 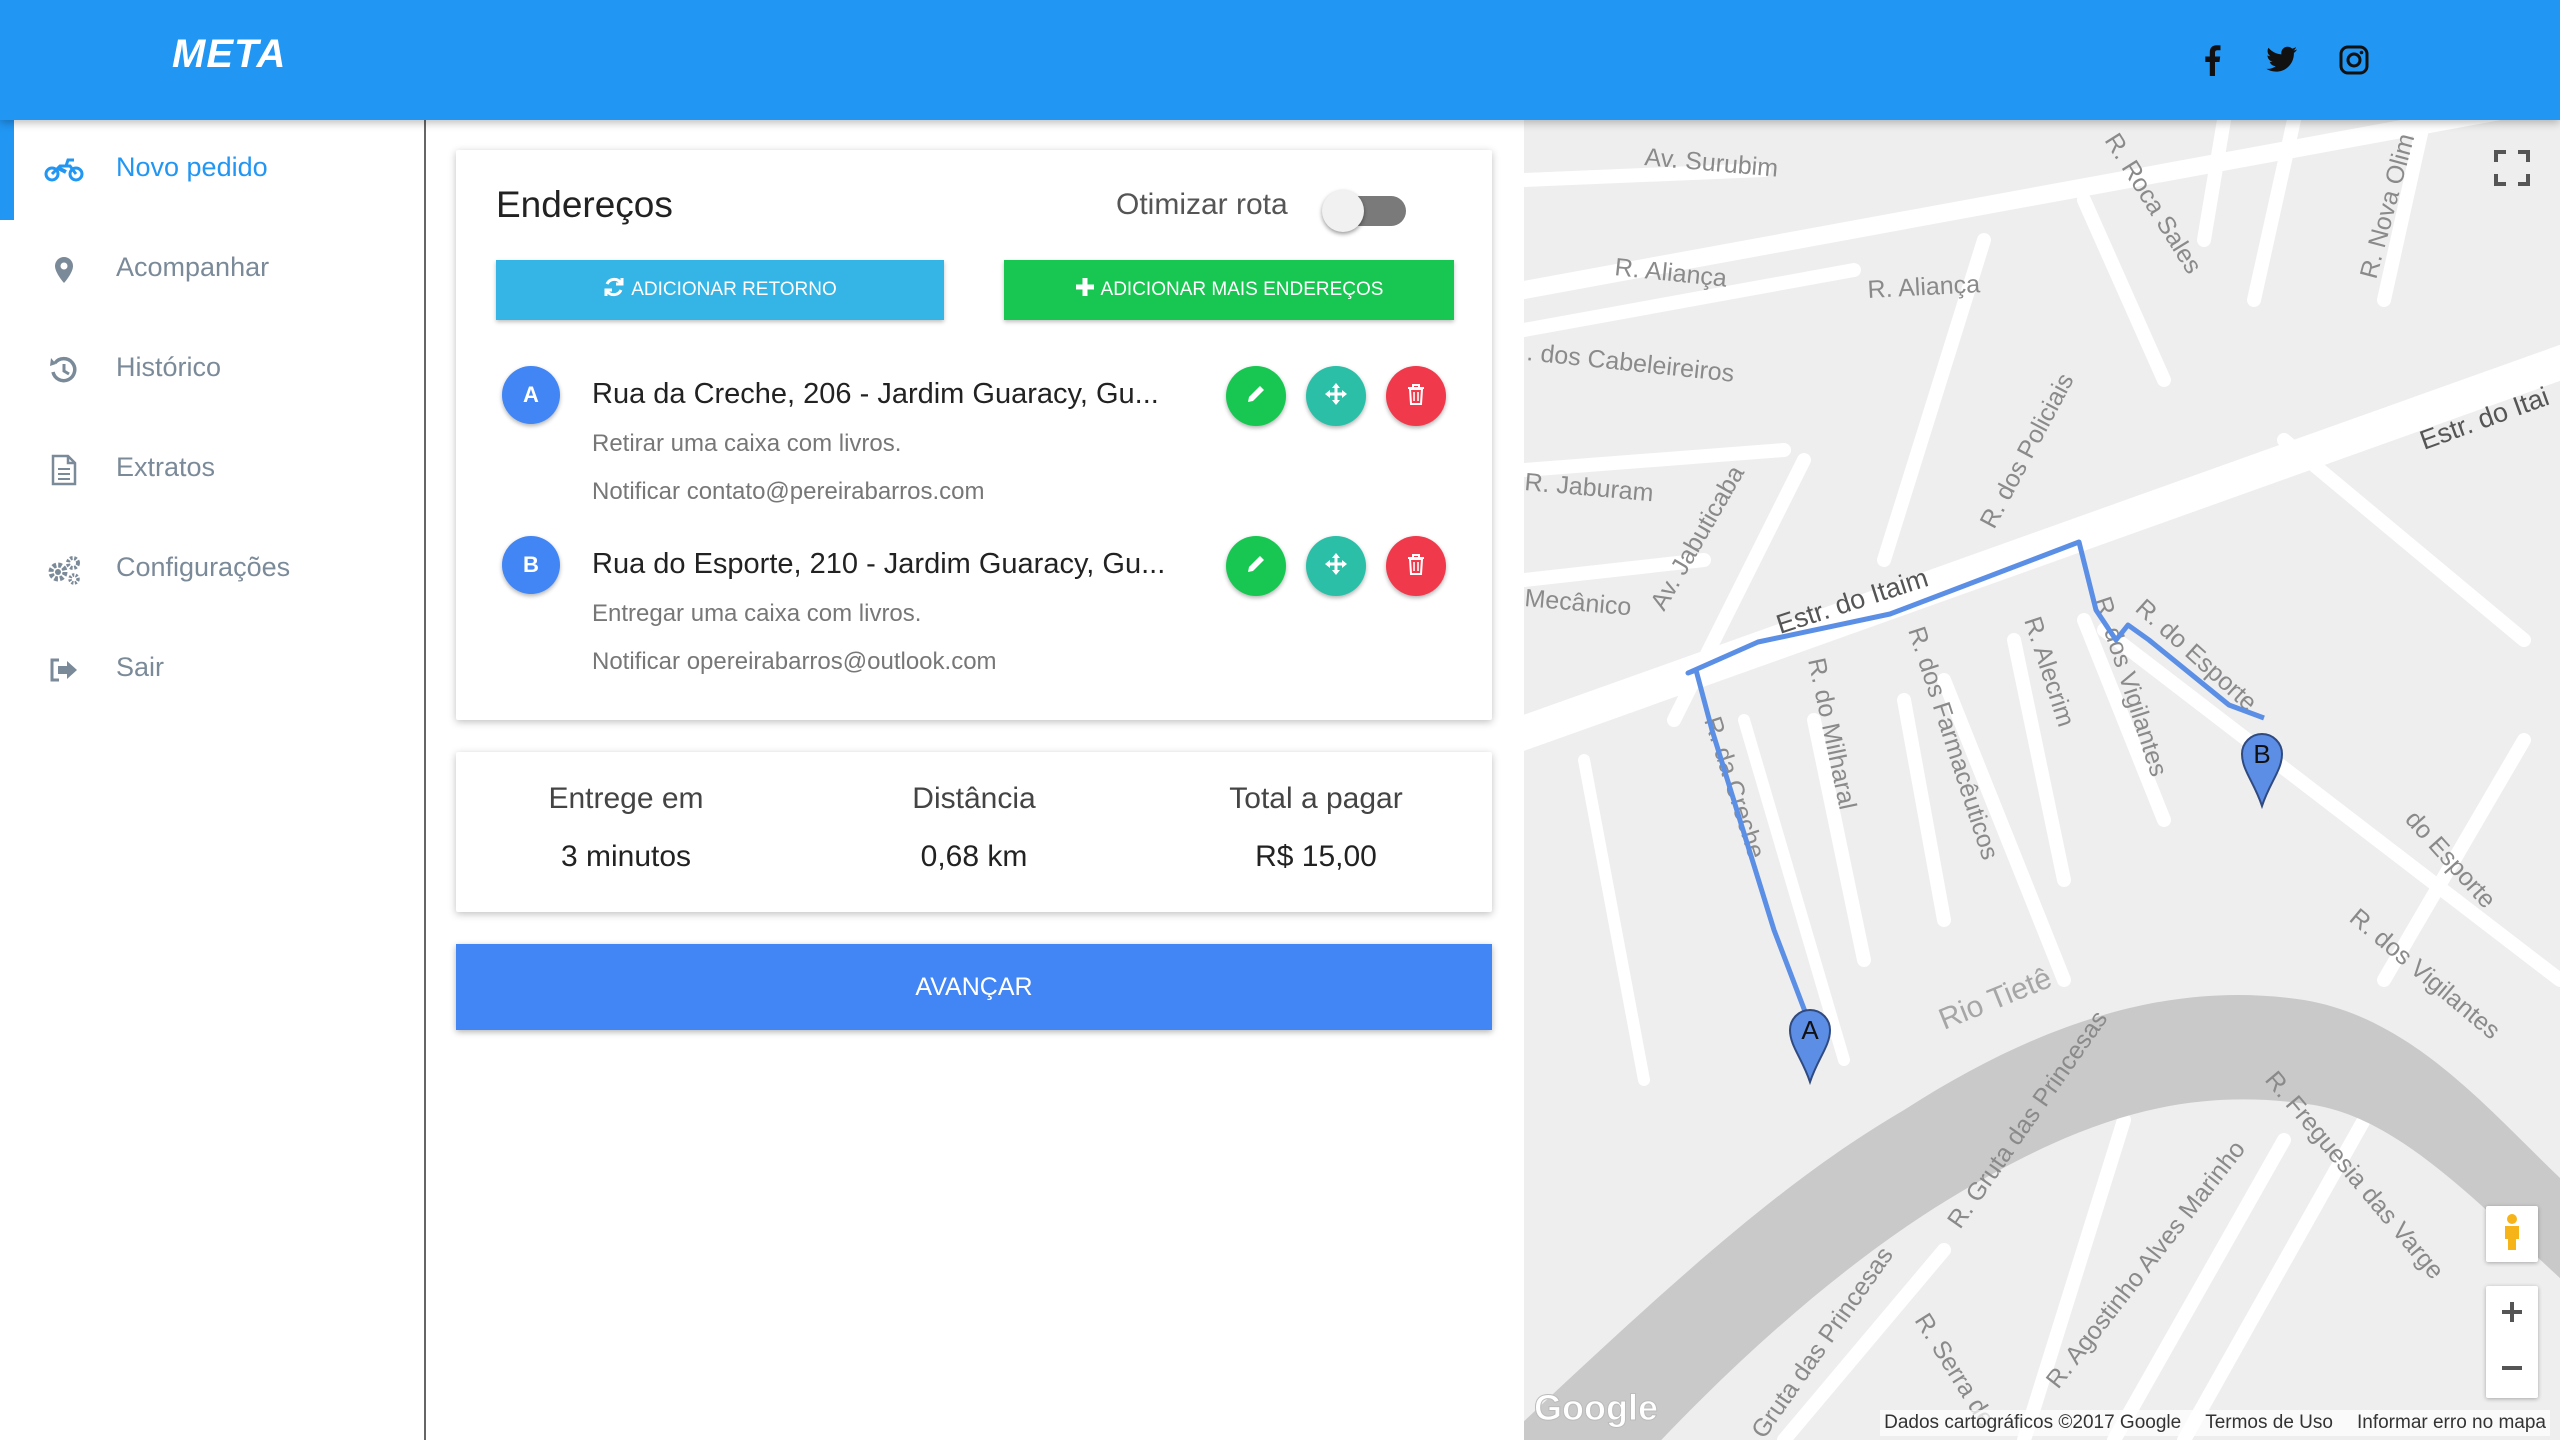 I want to click on total-price: Total a pagar R$ 15,00, so click(x=1316, y=832).